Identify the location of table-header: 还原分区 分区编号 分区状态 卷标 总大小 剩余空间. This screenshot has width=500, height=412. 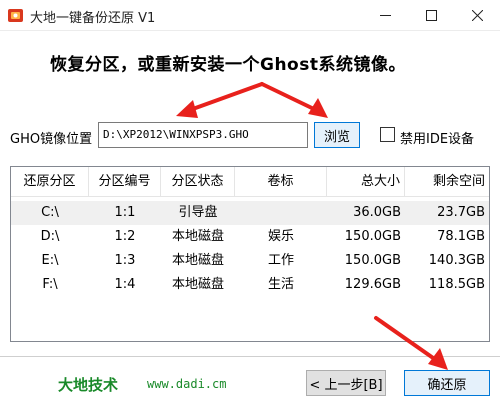
(250, 182).